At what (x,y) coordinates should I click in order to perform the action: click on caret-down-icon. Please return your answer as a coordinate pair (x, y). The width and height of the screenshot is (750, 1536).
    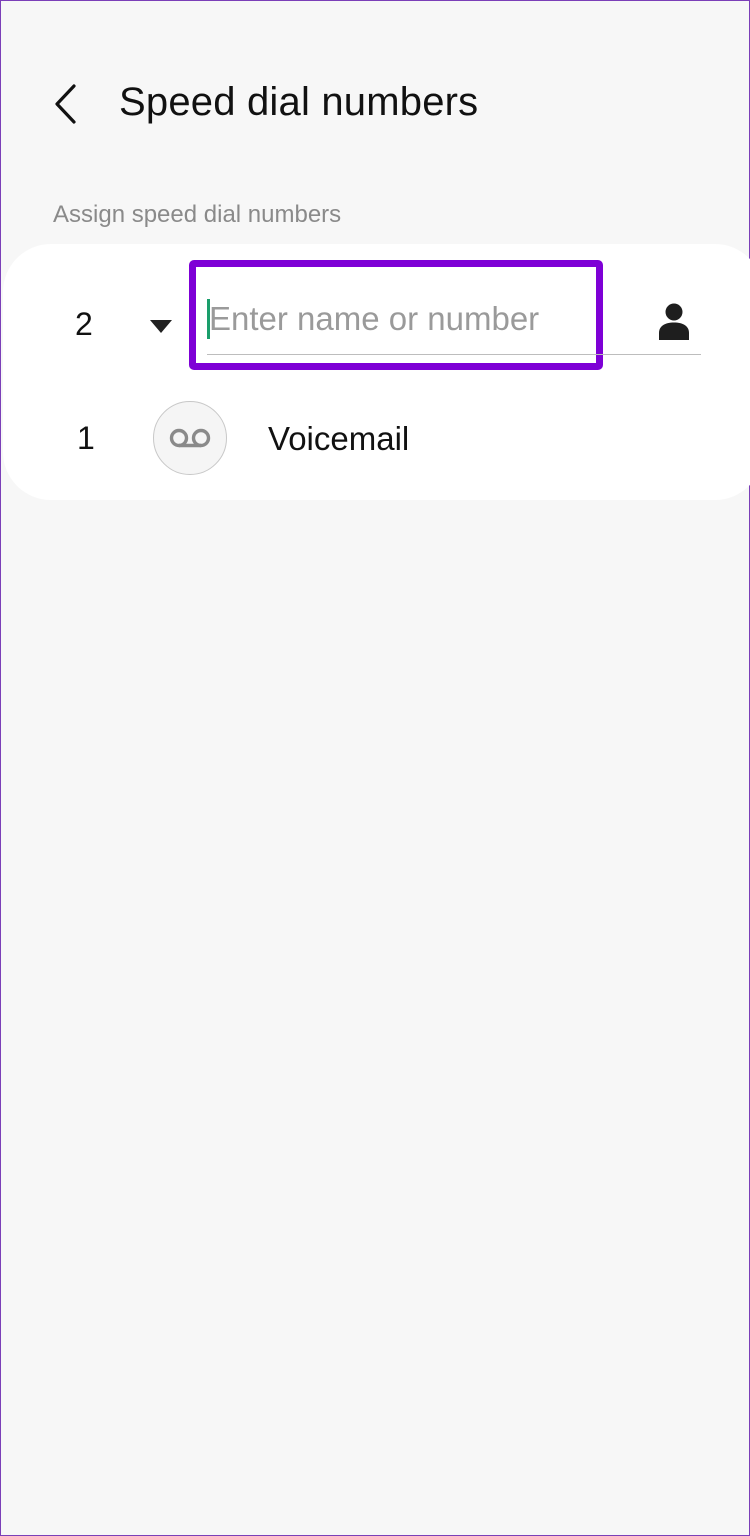
    Looking at the image, I should click on (161, 326).